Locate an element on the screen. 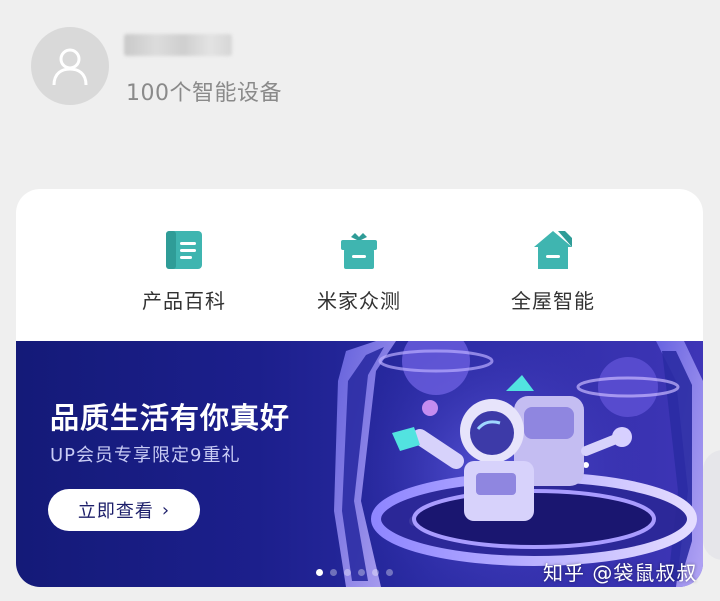 The height and width of the screenshot is (601, 720). quick-action-label: 产品百科 is located at coordinates (184, 301).